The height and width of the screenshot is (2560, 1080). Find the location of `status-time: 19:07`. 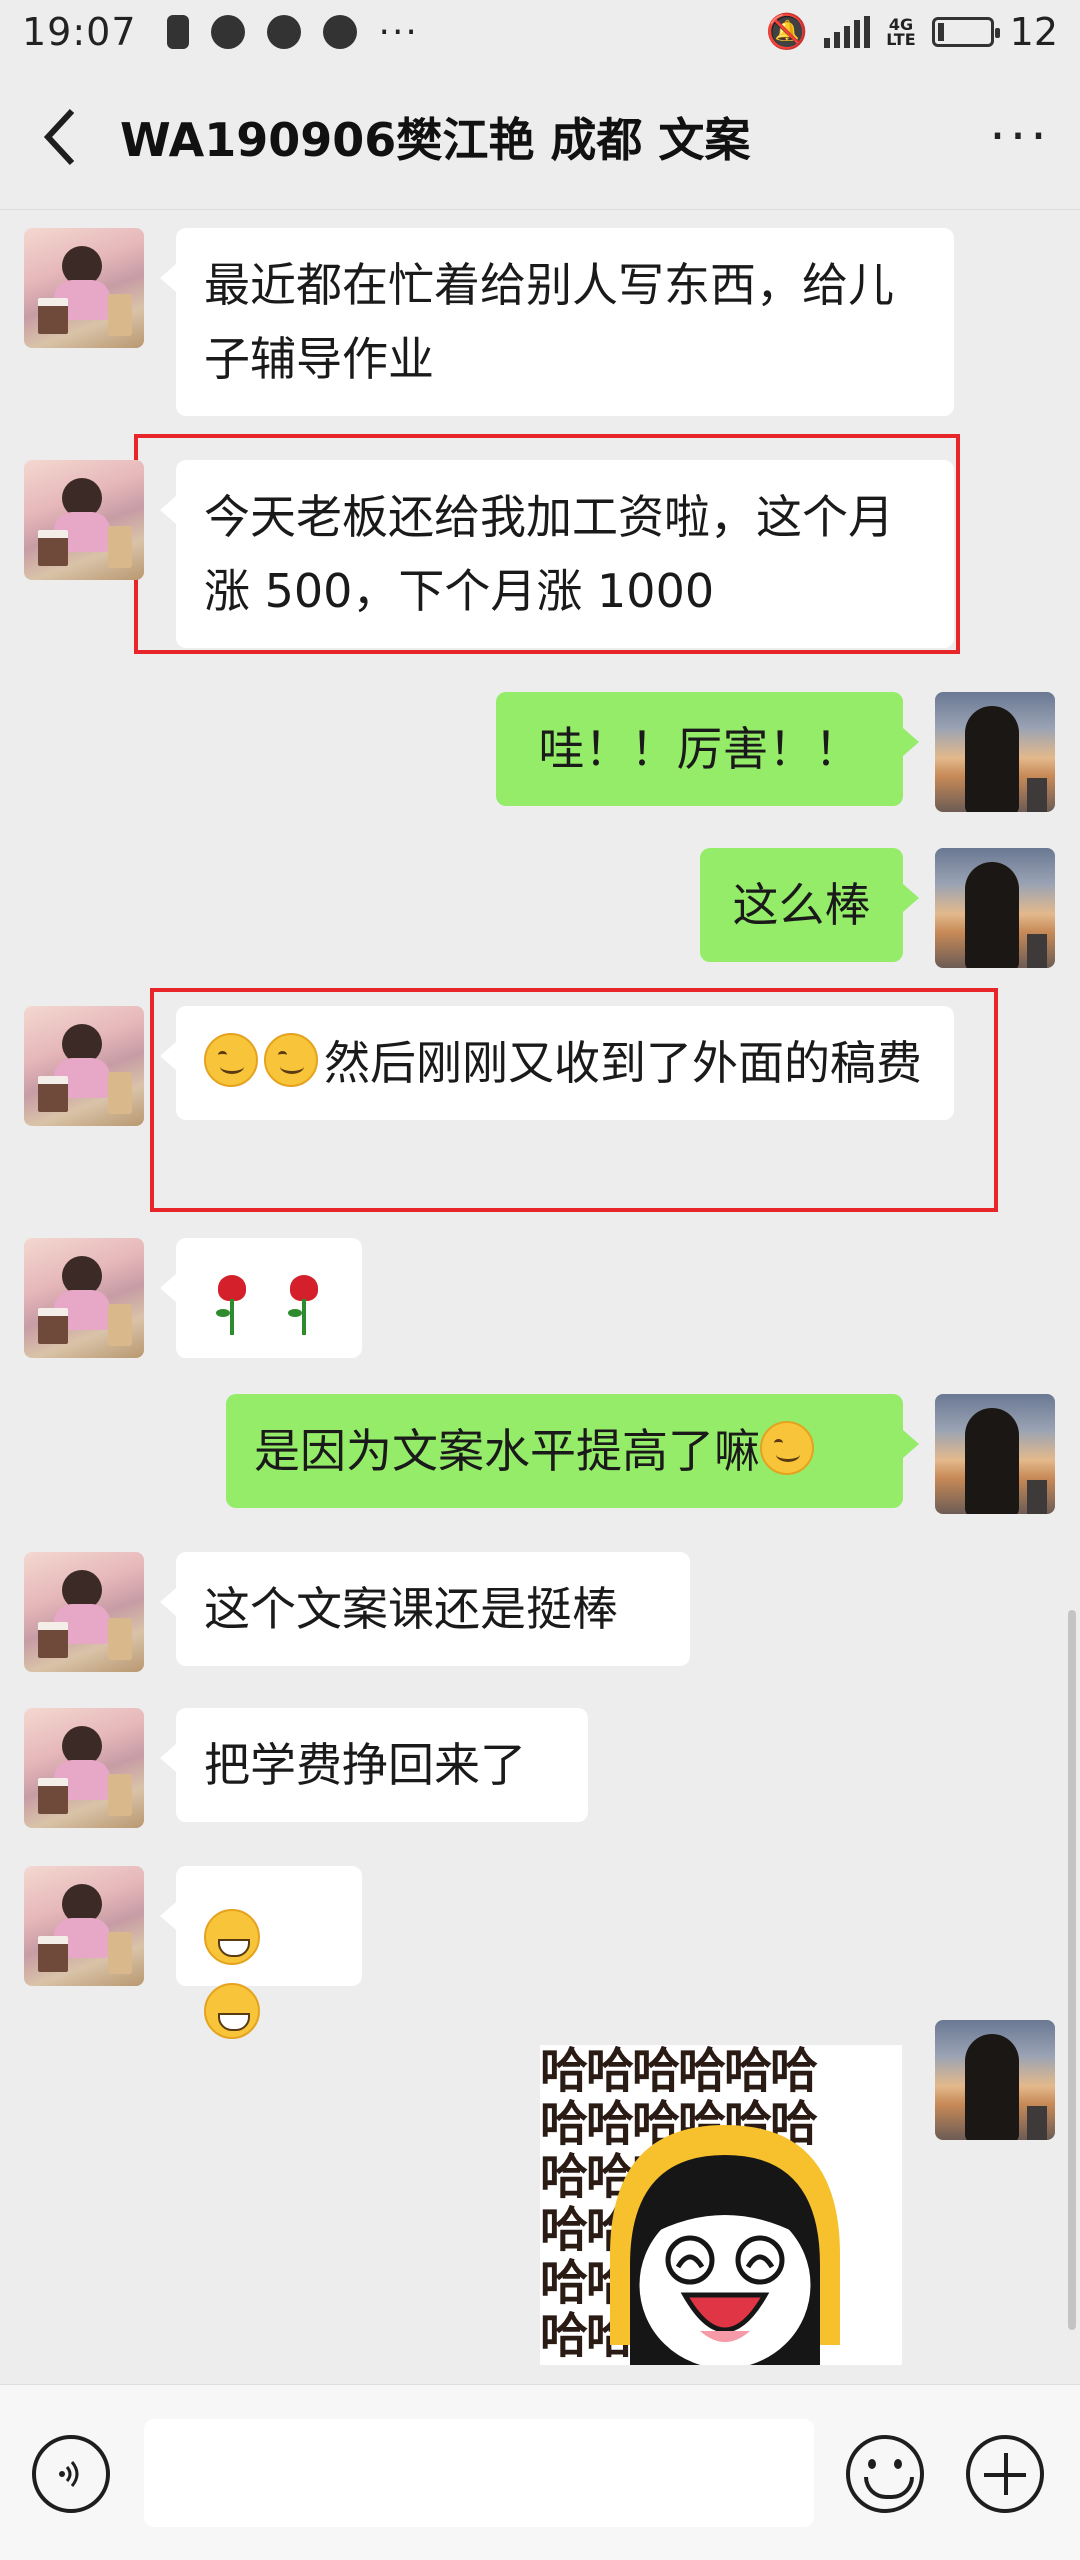

status-time: 19:07 is located at coordinates (79, 32).